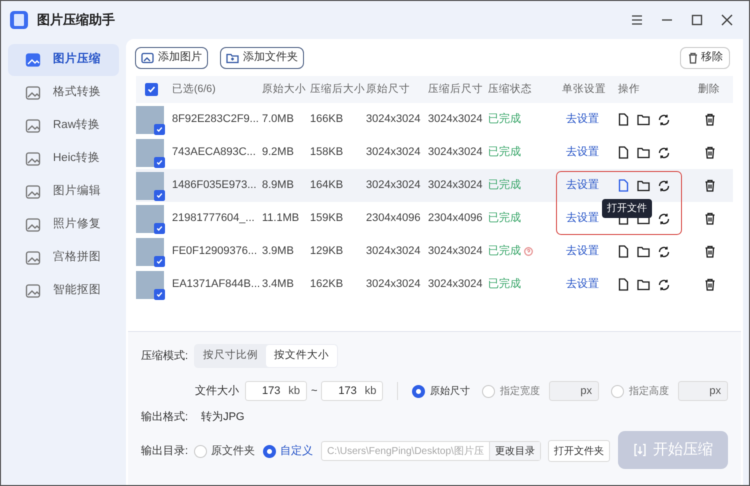 Image resolution: width=750 pixels, height=486 pixels. What do you see at coordinates (338, 89) in the screenshot?
I see `column-header: 压缩后大小` at bounding box center [338, 89].